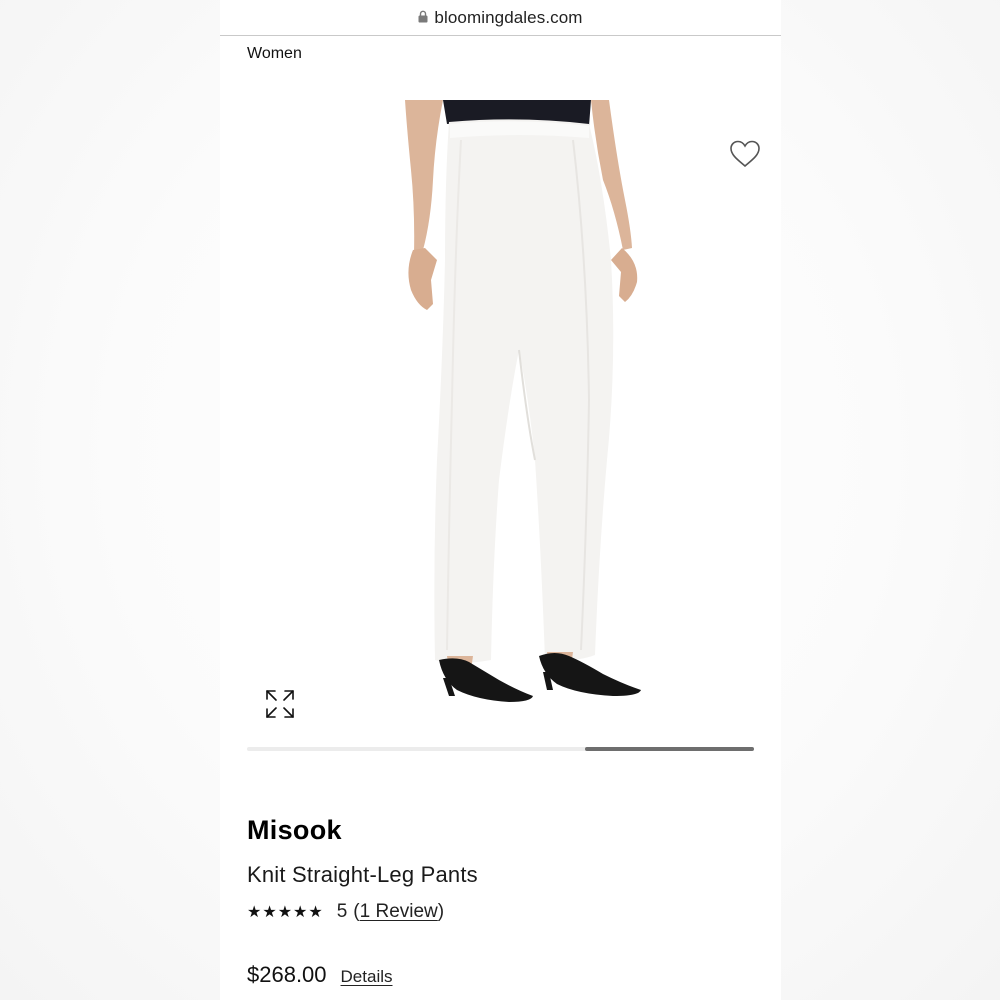  What do you see at coordinates (745, 154) in the screenshot?
I see `heart-outline-icon` at bounding box center [745, 154].